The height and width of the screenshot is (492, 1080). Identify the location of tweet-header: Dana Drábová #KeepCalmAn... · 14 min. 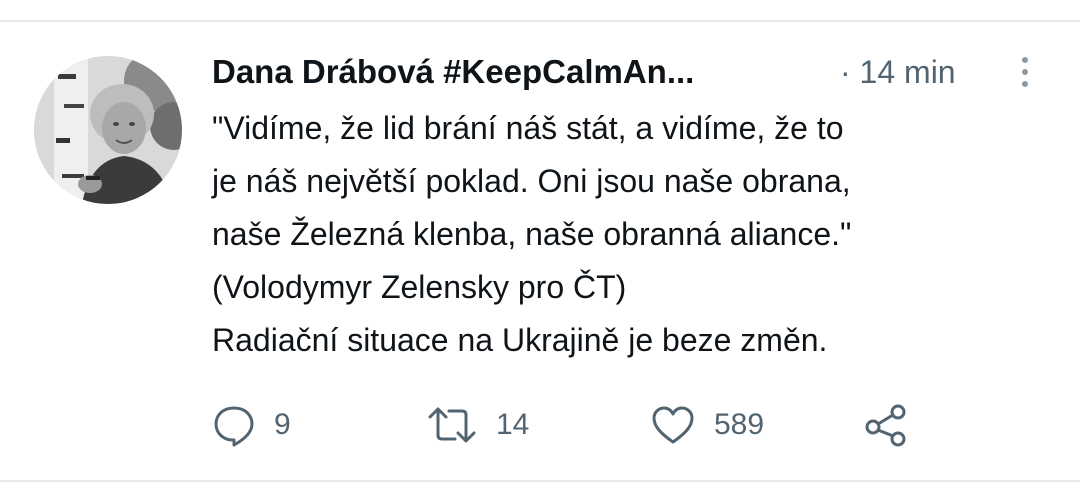
(627, 72).